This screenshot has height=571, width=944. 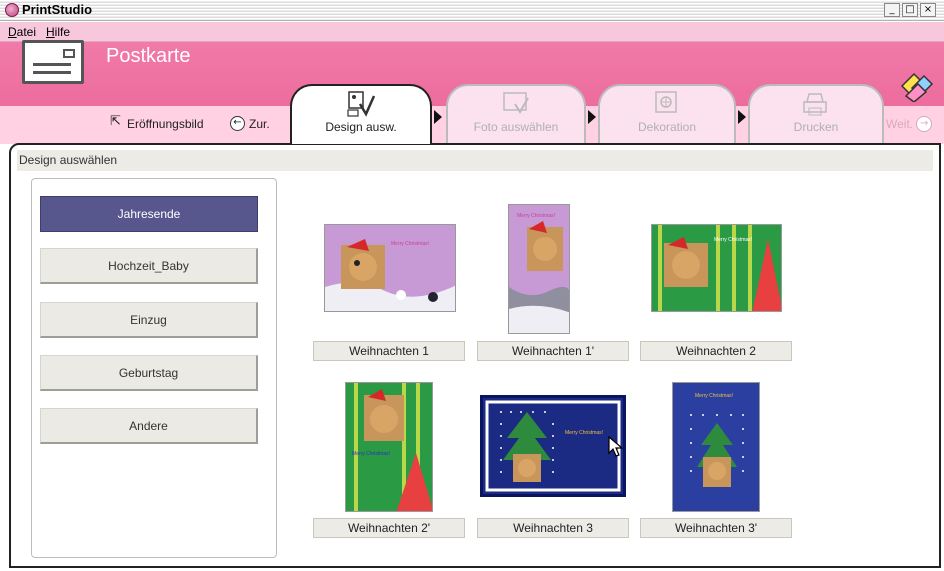 I want to click on design-thumb-weihnachten-2-prime: Merry Christmas!, so click(x=389, y=447).